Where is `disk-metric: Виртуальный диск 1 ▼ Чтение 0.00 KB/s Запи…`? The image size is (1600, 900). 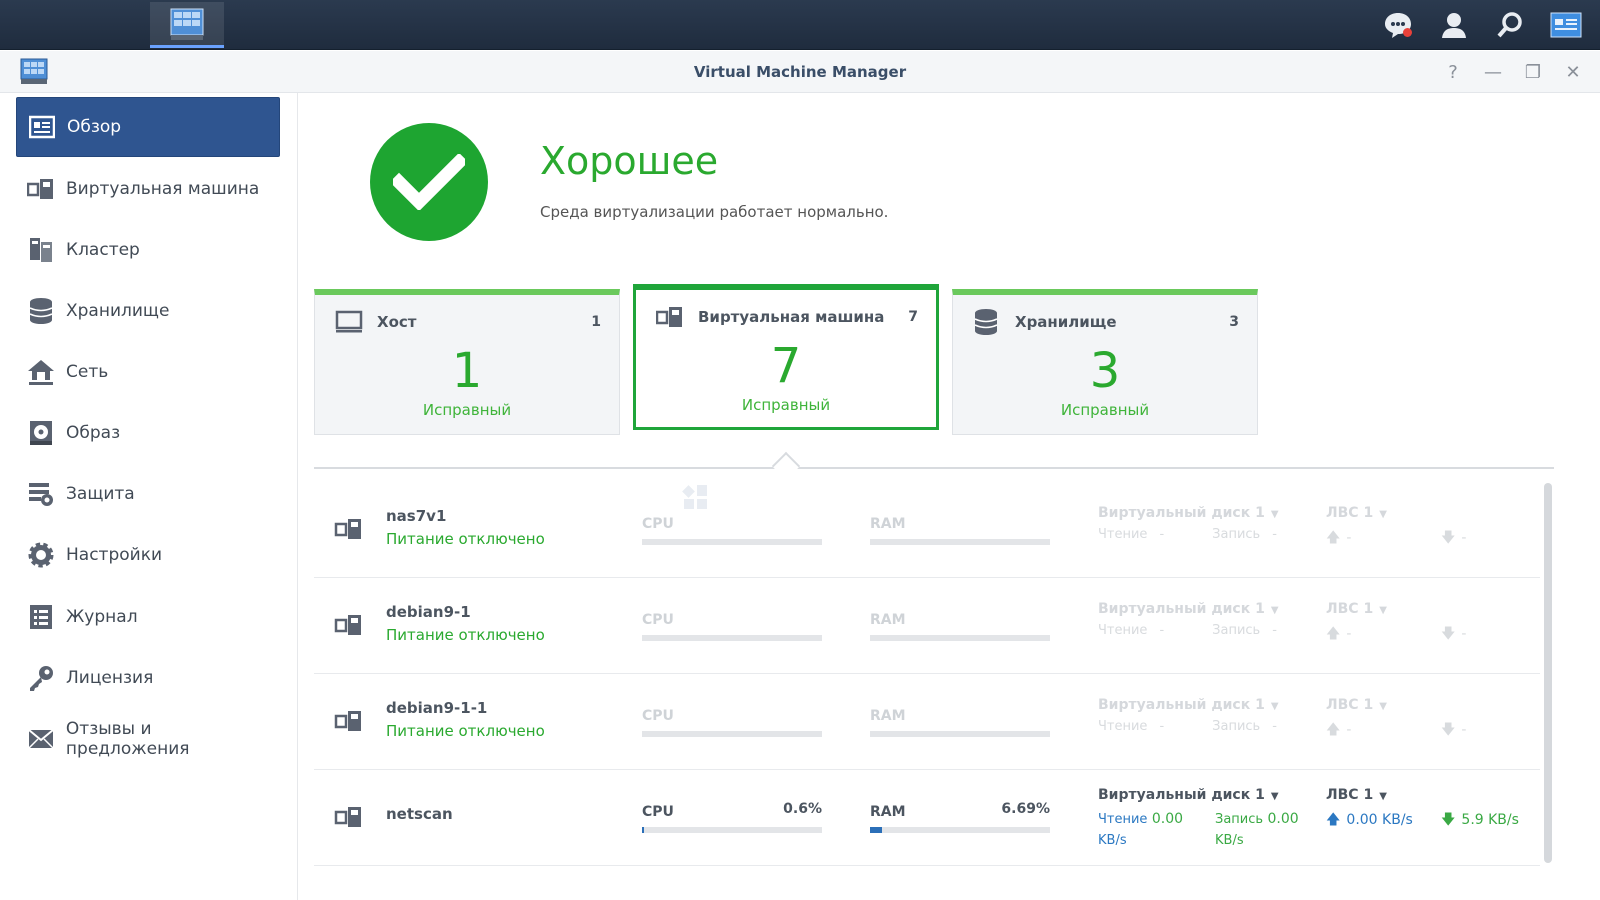 disk-metric: Виртуальный диск 1 ▼ Чтение 0.00 KB/s Запи… is located at coordinates (1208, 819).